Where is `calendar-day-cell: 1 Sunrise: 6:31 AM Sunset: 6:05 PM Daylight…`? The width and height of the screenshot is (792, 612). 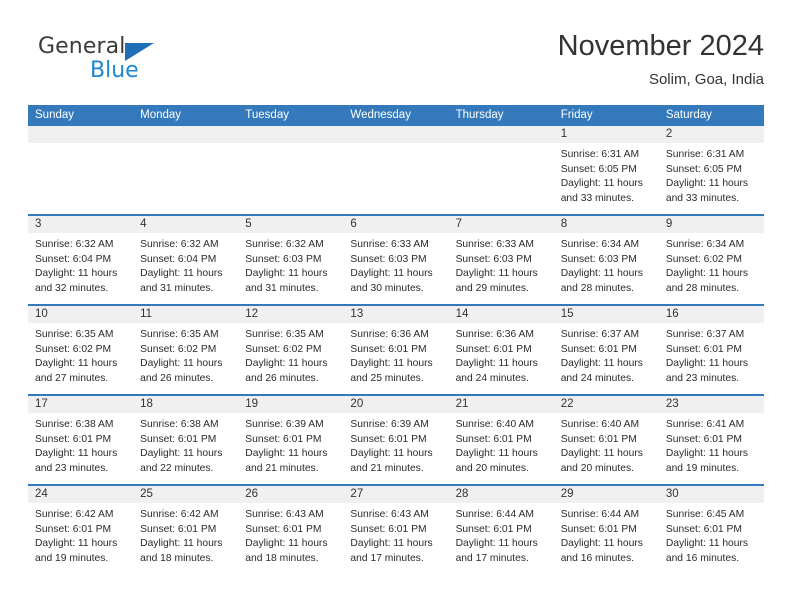
calendar-day-cell: 1 Sunrise: 6:31 AM Sunset: 6:05 PM Daylight… is located at coordinates (606, 170).